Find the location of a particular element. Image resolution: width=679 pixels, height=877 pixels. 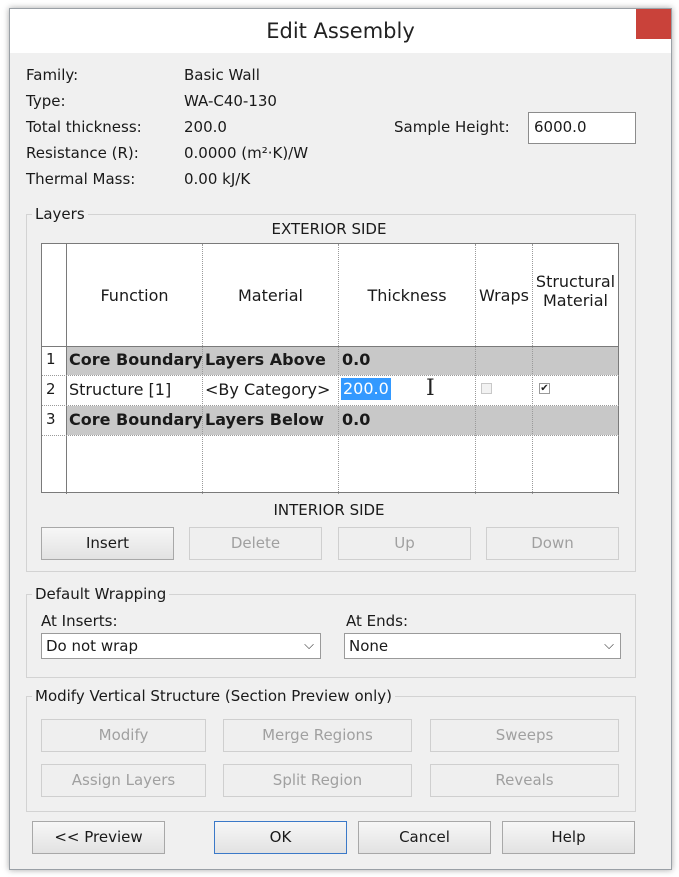

thermal-mass-label: Thermal Mass: is located at coordinates (81, 179).